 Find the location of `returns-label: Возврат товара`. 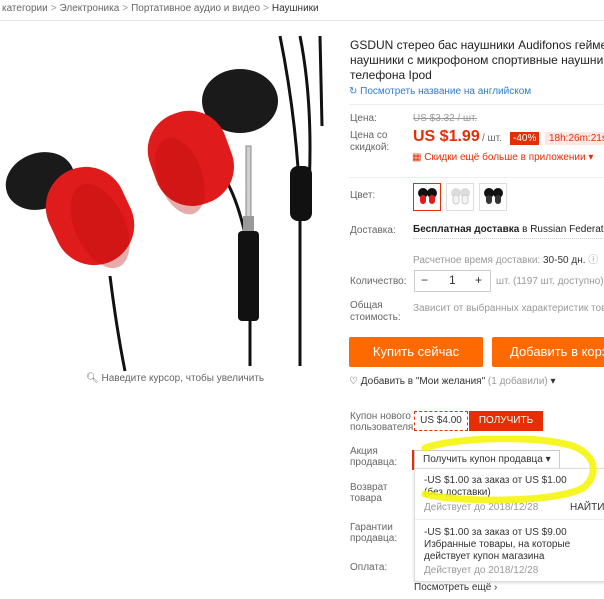

returns-label: Возврат товара is located at coordinates (369, 493).